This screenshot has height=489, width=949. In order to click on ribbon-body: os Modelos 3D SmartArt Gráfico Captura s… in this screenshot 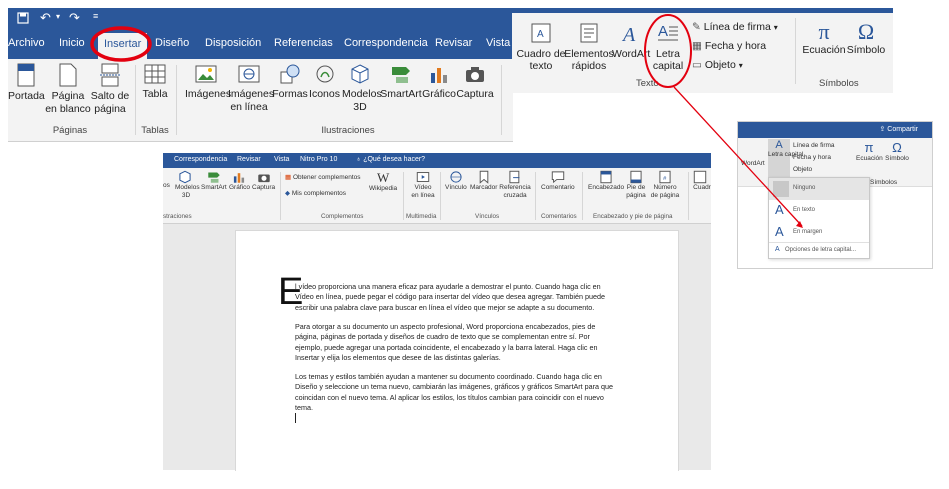, I will do `click(437, 196)`.